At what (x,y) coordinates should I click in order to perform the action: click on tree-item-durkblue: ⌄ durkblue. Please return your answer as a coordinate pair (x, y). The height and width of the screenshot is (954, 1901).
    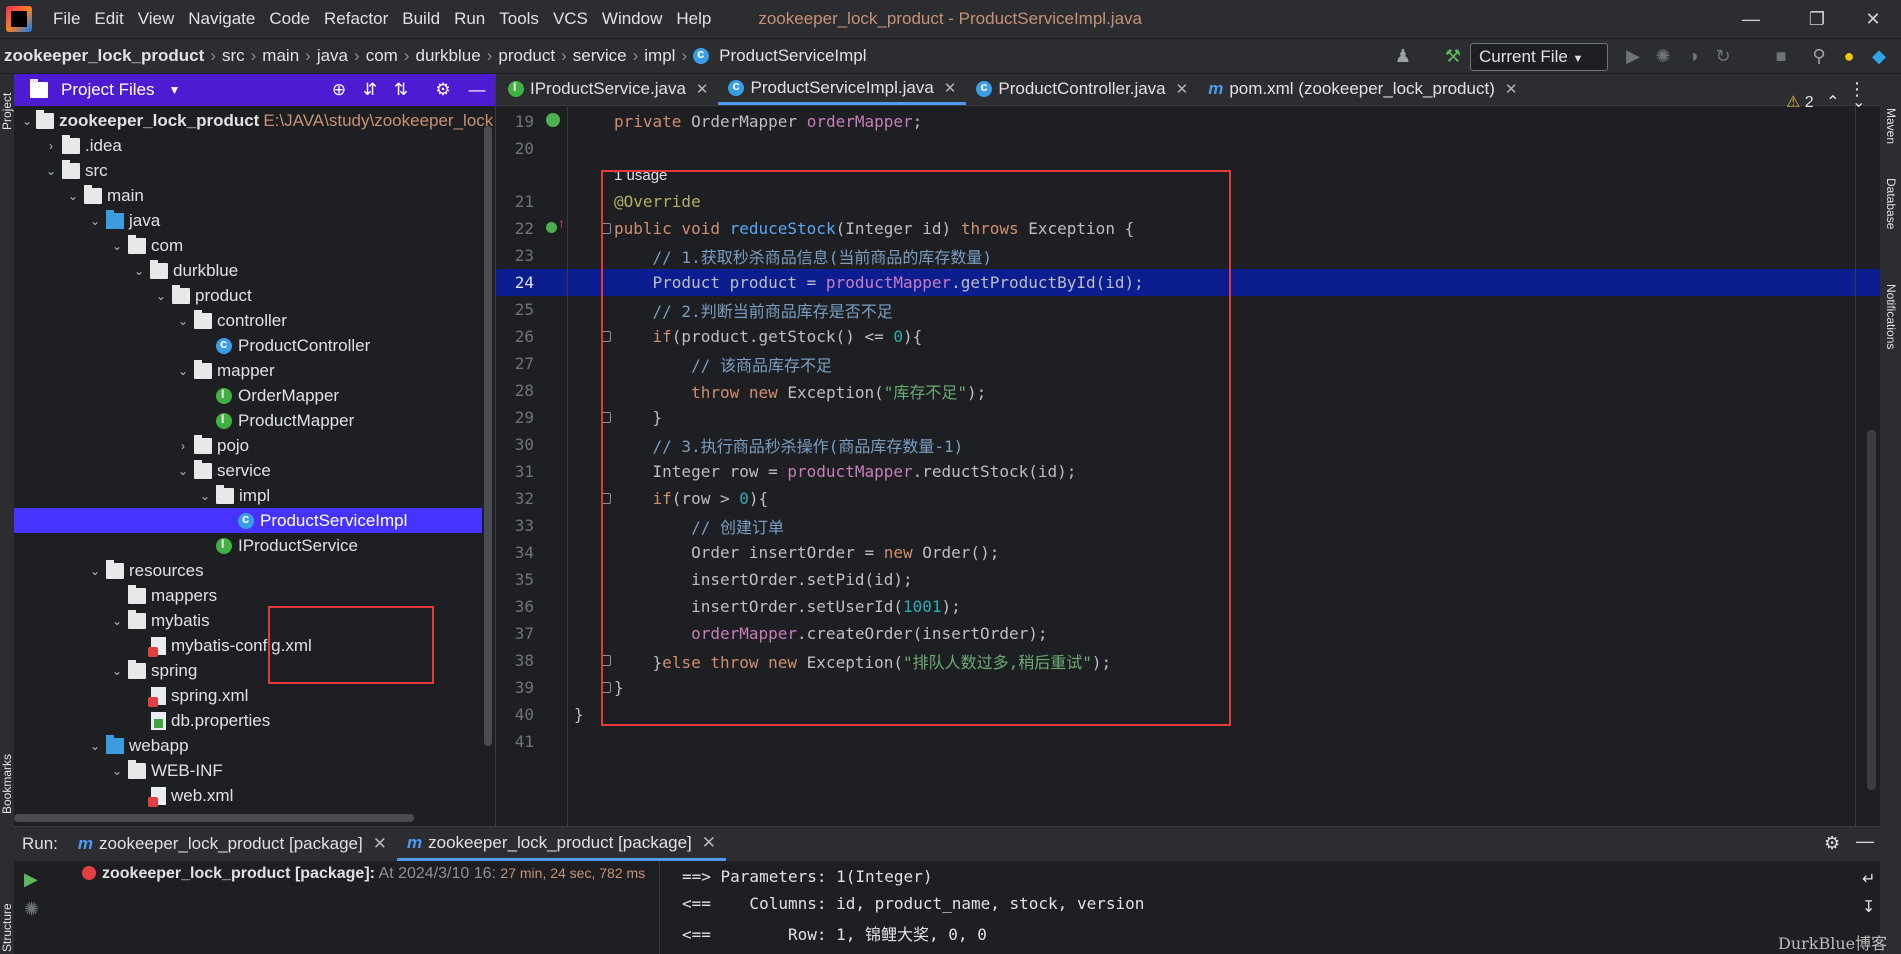
    Looking at the image, I should click on (248, 270).